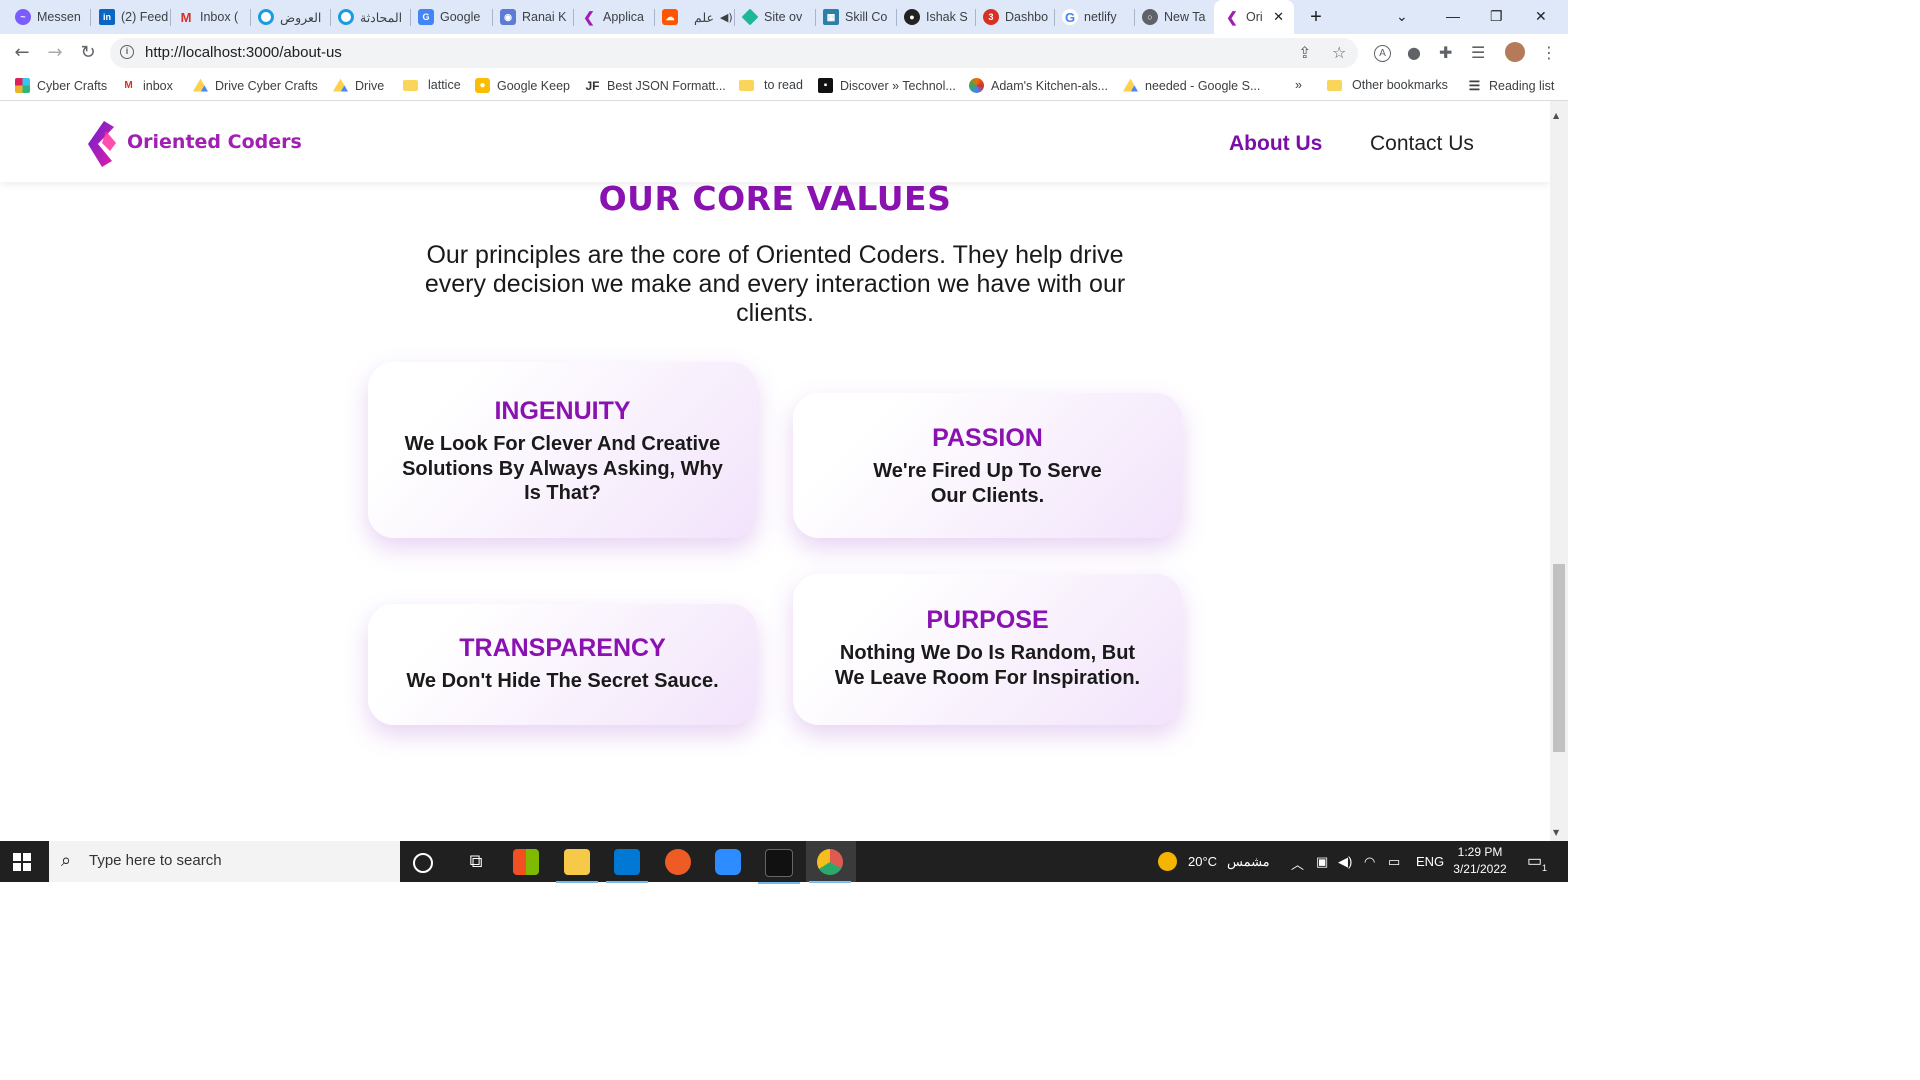  What do you see at coordinates (1382, 53) in the screenshot?
I see `extension-a-icon: A` at bounding box center [1382, 53].